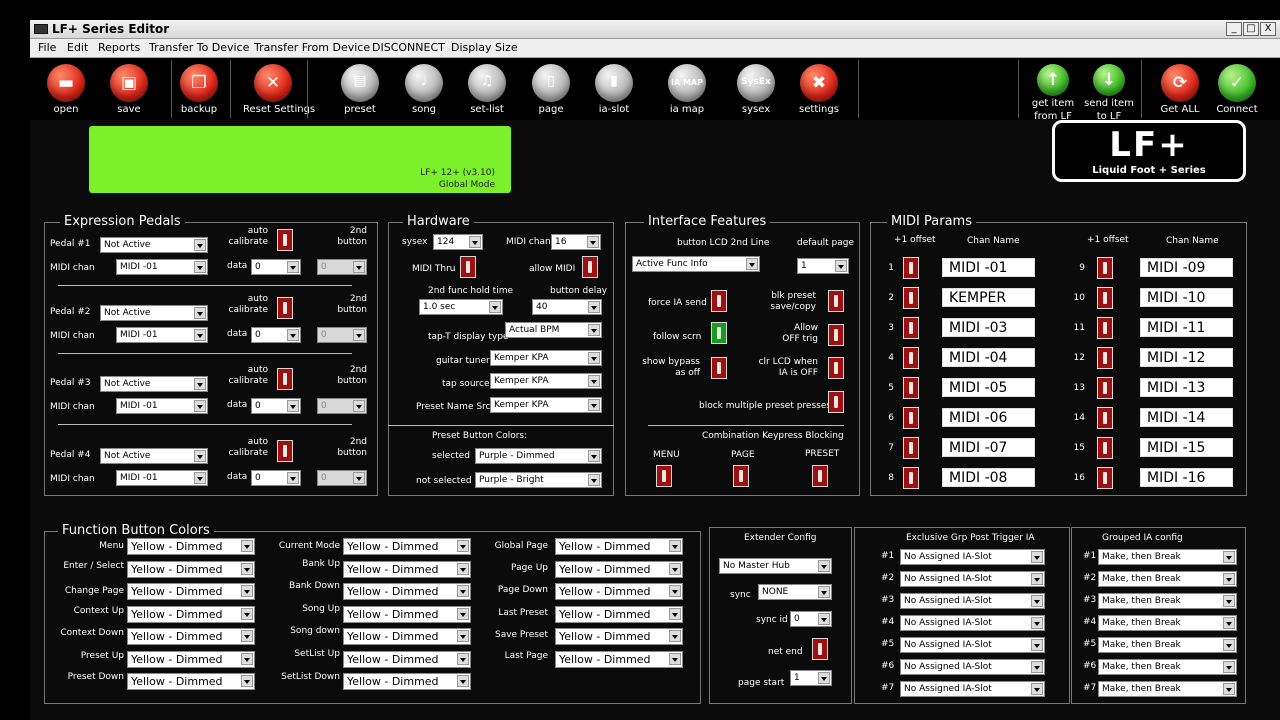 This screenshot has width=1280, height=720. I want to click on maximize-button: □, so click(1251, 29).